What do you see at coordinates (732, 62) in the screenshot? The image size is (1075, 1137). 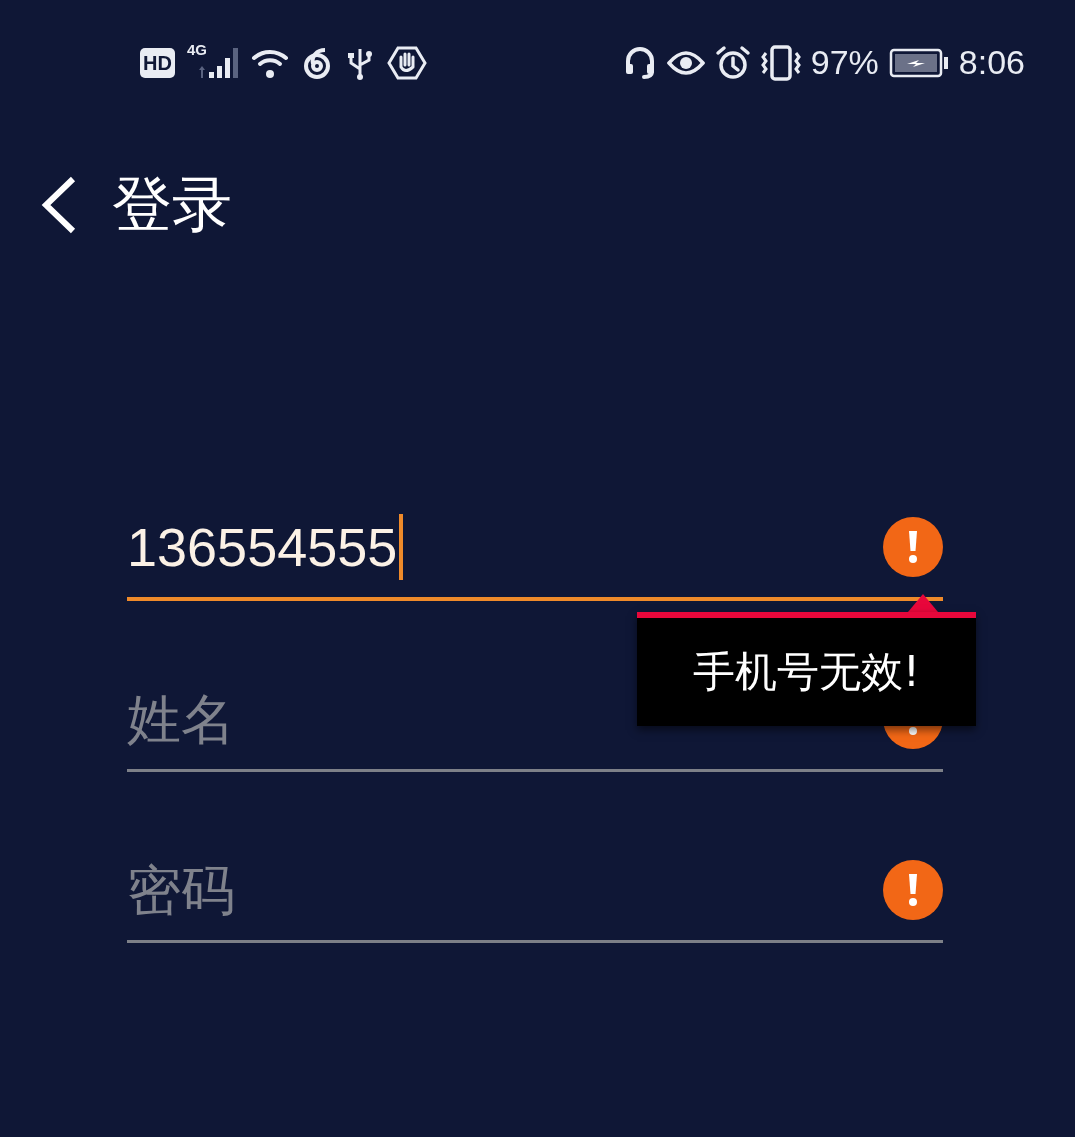 I see `alarm-icon` at bounding box center [732, 62].